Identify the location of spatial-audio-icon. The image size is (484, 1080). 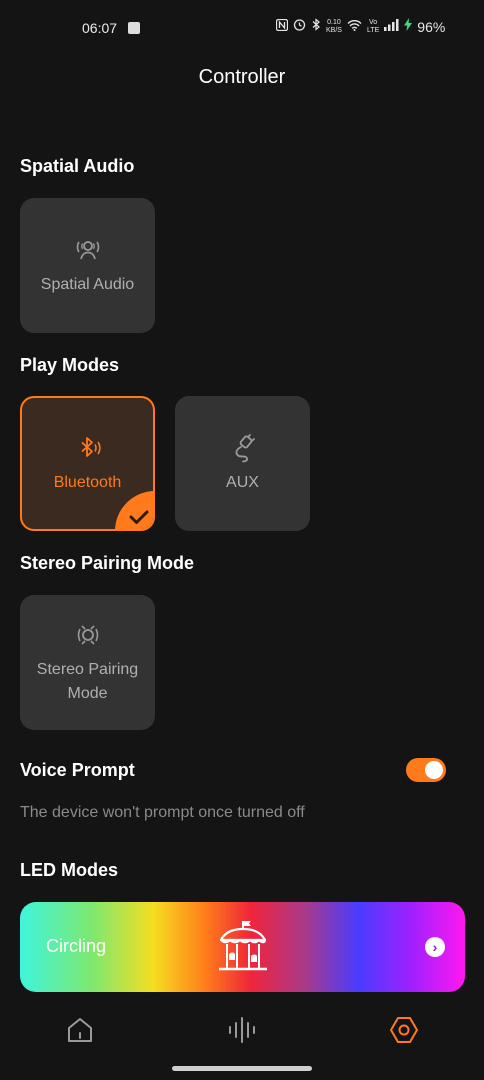
(87, 249).